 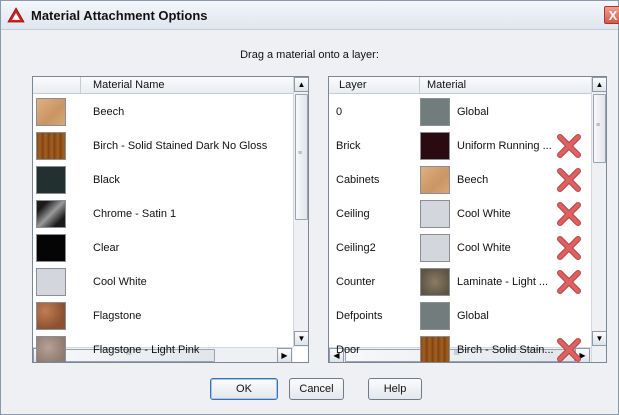 I want to click on layer-row: Defpoints Global, so click(x=460, y=316).